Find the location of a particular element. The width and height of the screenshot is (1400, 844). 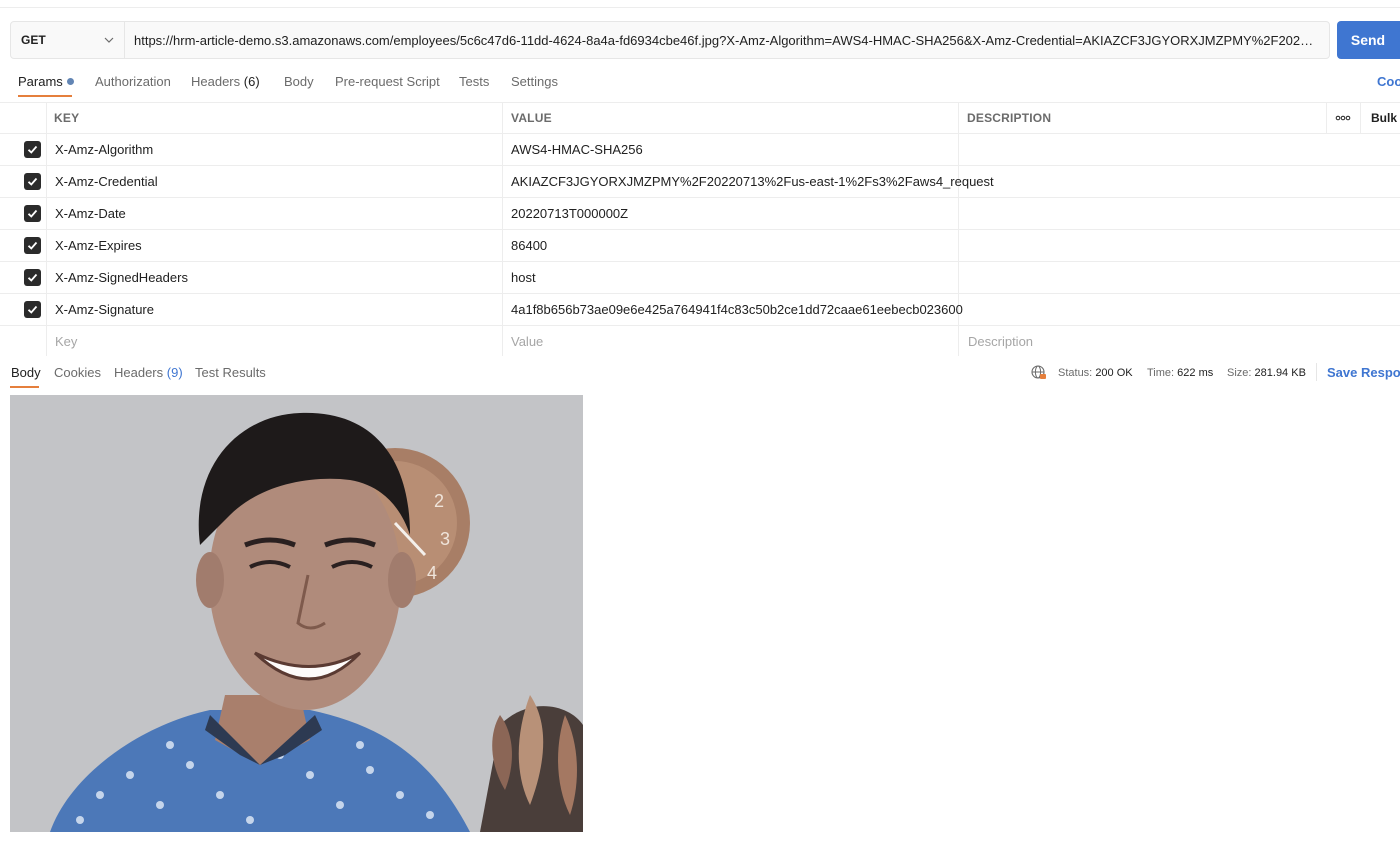

tab-params: Params is located at coordinates (46, 81).